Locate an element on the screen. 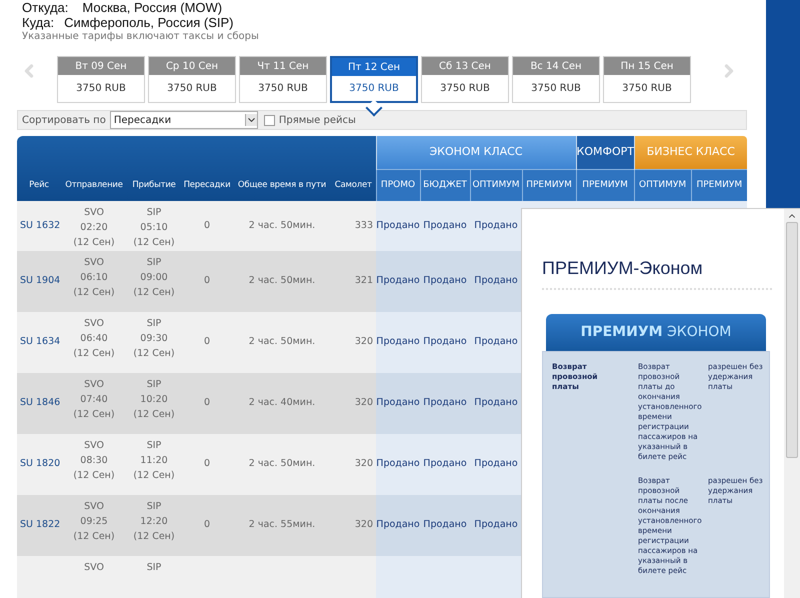 The height and width of the screenshot is (598, 800). column-header: Самолет is located at coordinates (353, 168).